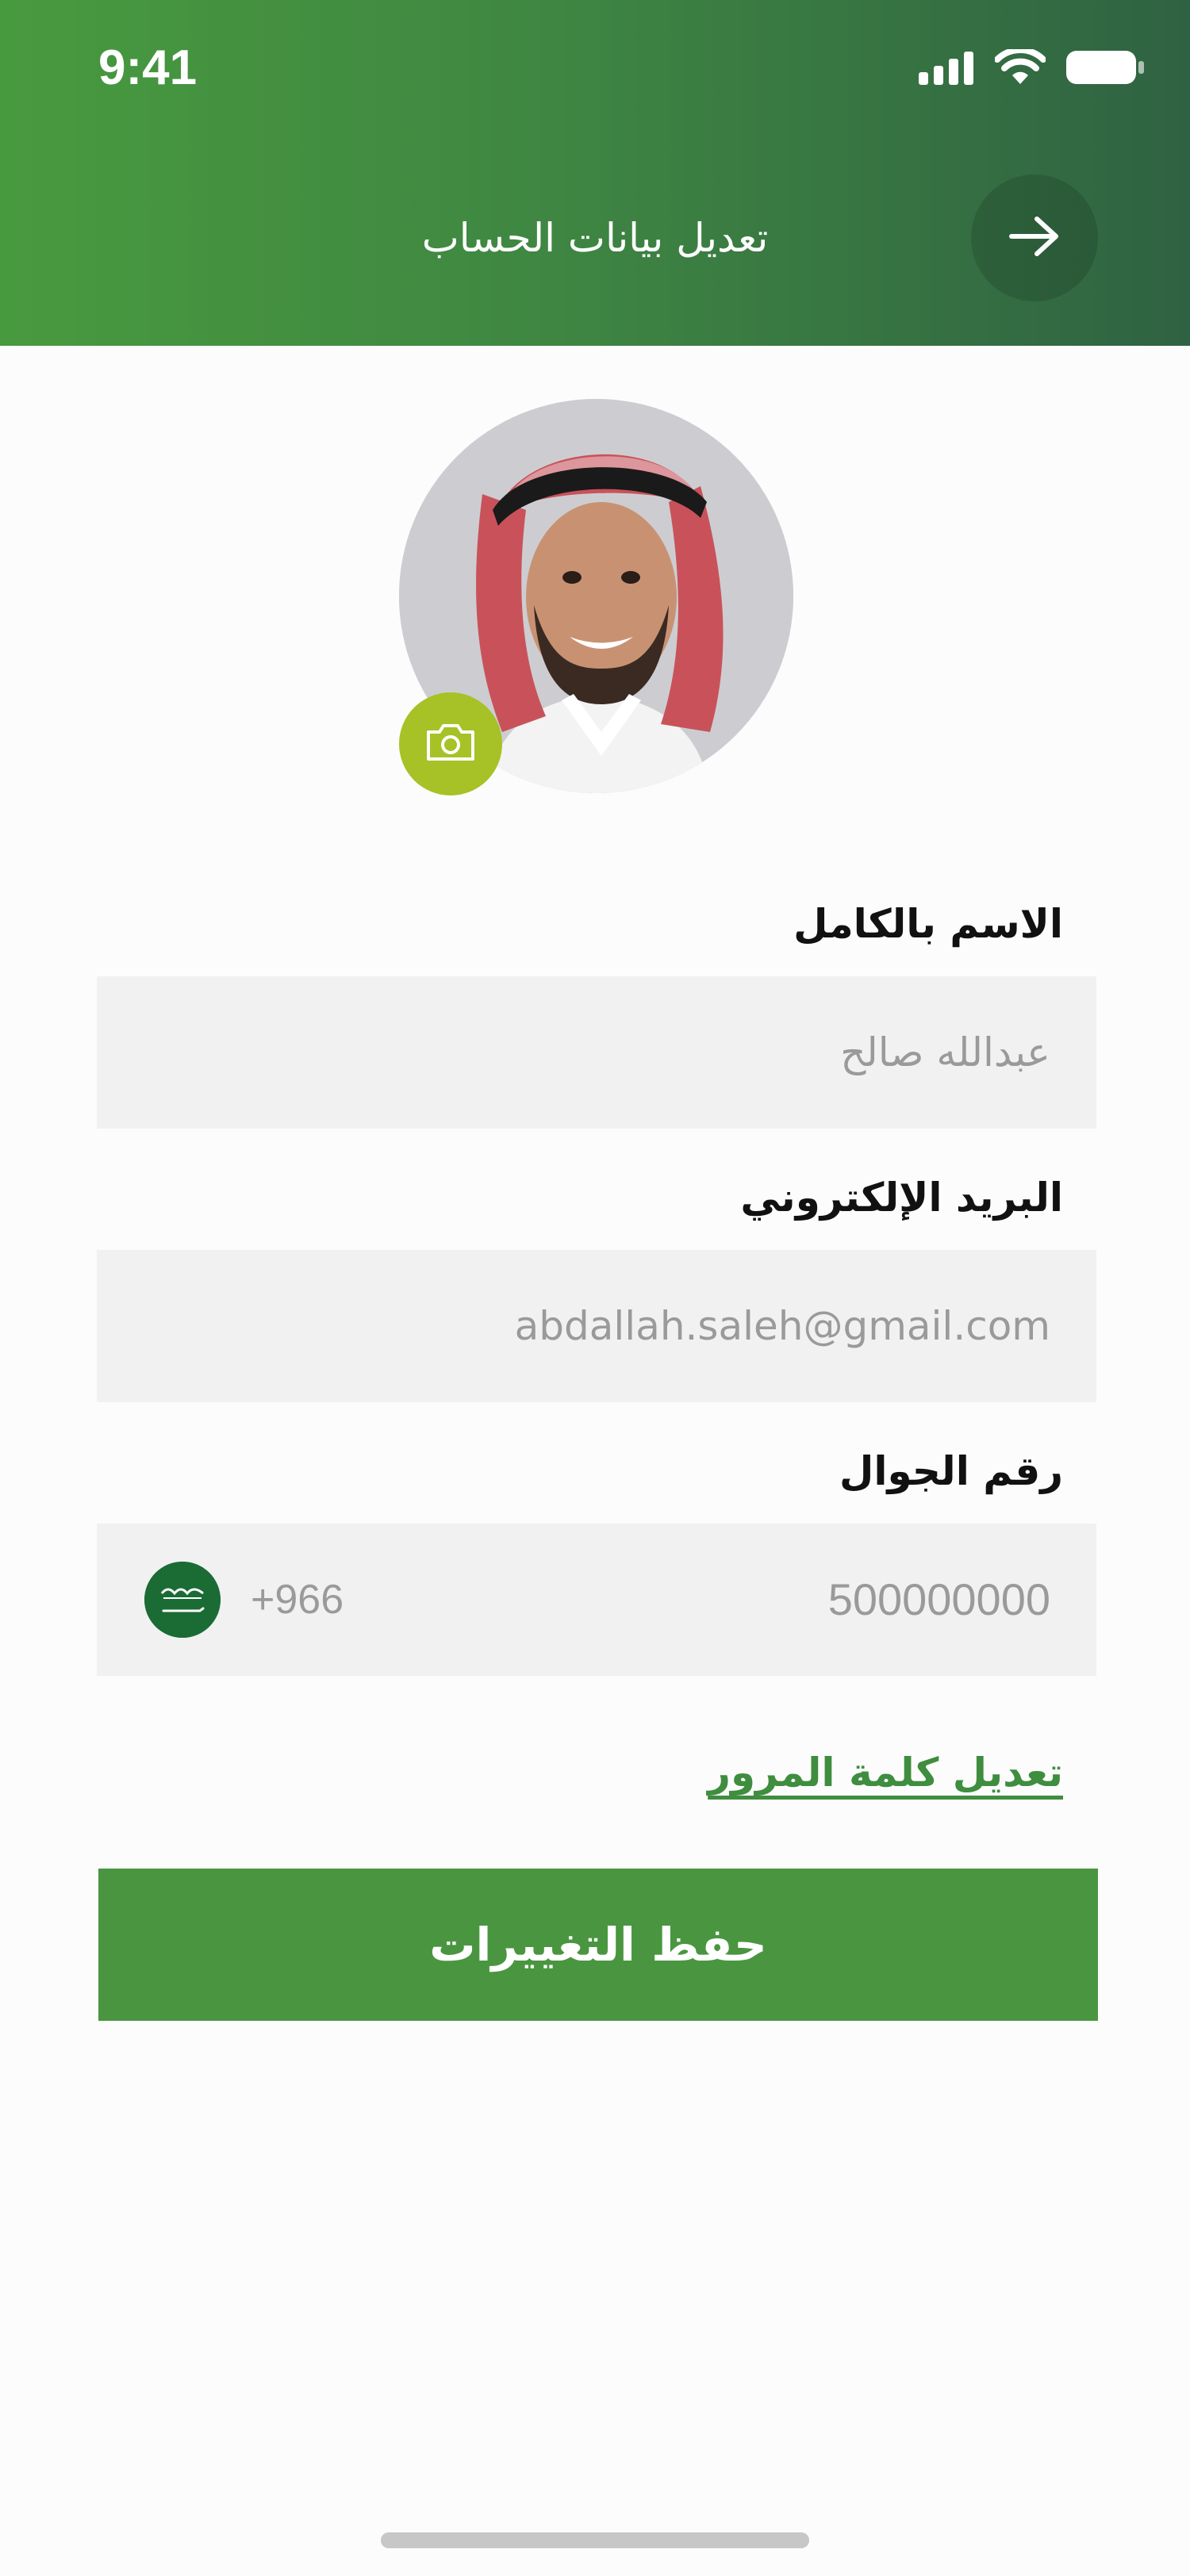 Image resolution: width=1190 pixels, height=2576 pixels. What do you see at coordinates (598, 1945) in the screenshot?
I see `save-changes-button: حفظ التغييرات` at bounding box center [598, 1945].